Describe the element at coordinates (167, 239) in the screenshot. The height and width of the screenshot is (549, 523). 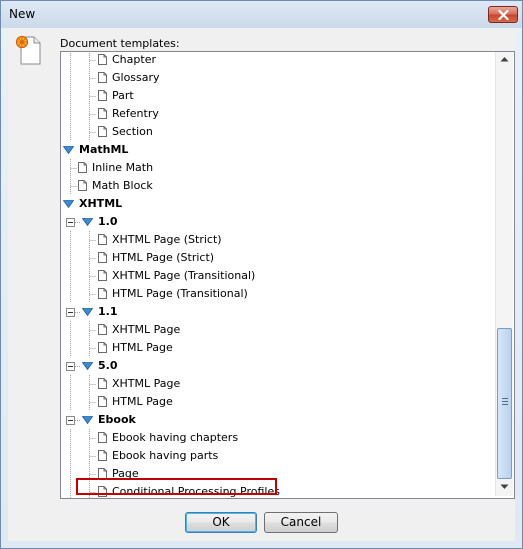
I see `tree-item-label: XHTML Page (Strict)` at that location.